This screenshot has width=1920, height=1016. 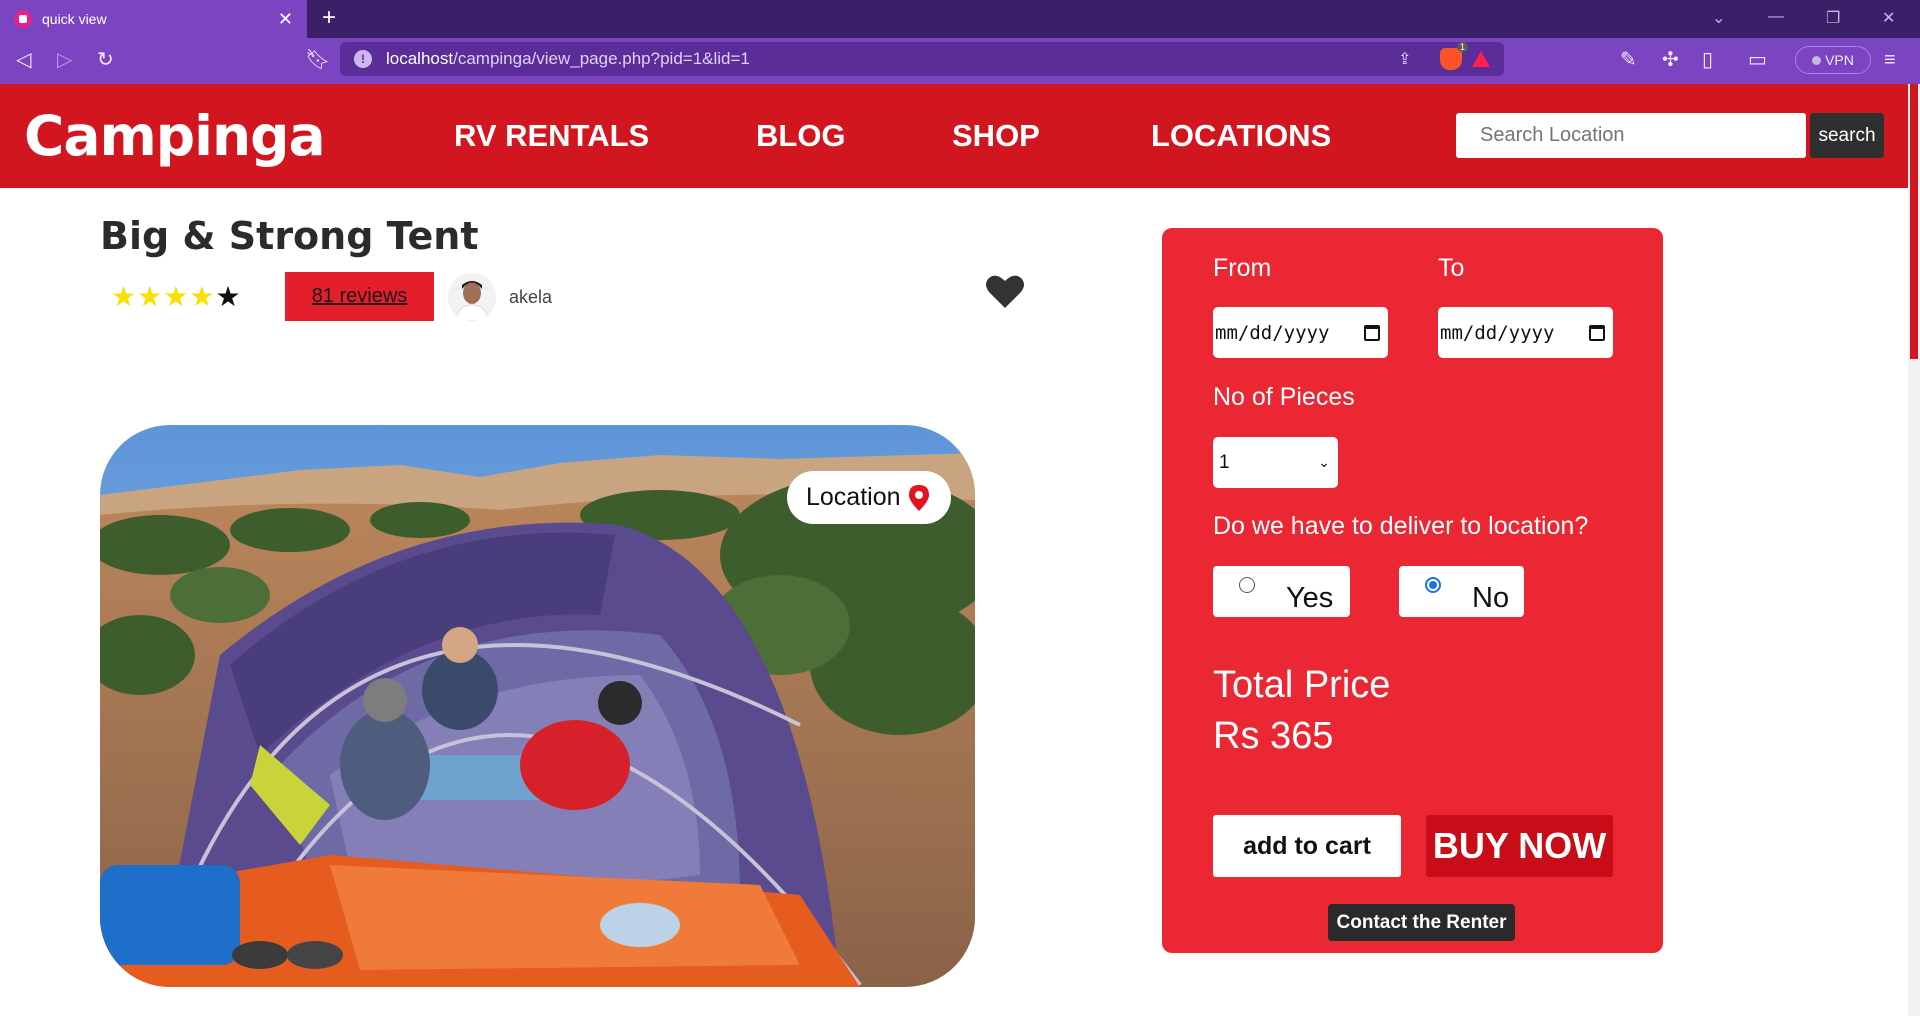 What do you see at coordinates (1757, 60) in the screenshot?
I see `wallet-icon: ▭` at bounding box center [1757, 60].